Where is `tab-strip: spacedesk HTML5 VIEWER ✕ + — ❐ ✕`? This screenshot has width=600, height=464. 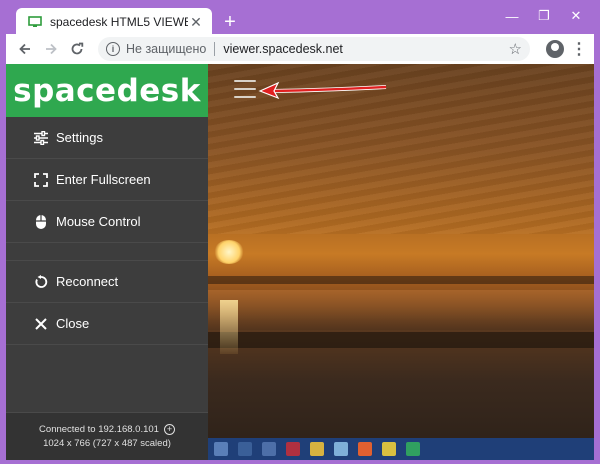
tab-strip: spacedesk HTML5 VIEWER ✕ + — ❐ ✕ is located at coordinates (300, 20).